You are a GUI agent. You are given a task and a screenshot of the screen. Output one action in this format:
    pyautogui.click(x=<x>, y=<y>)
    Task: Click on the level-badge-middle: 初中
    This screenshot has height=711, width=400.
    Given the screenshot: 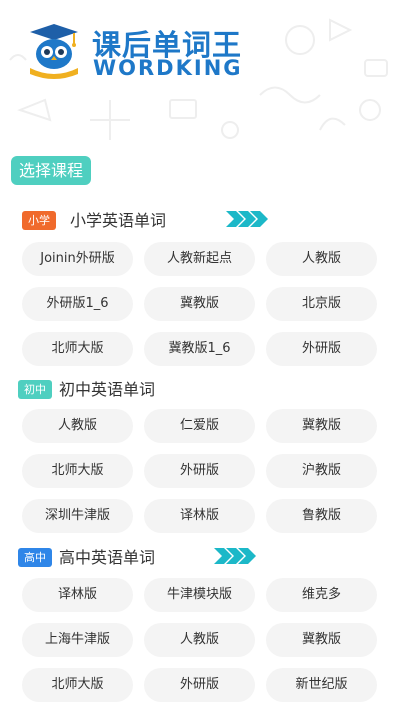 What is the action you would take?
    pyautogui.click(x=35, y=389)
    